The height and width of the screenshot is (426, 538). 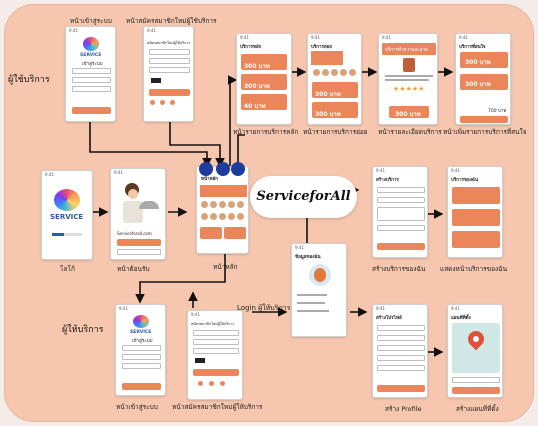 I want to click on my-service-heading: บริการของฉัน, so click(x=465, y=180).